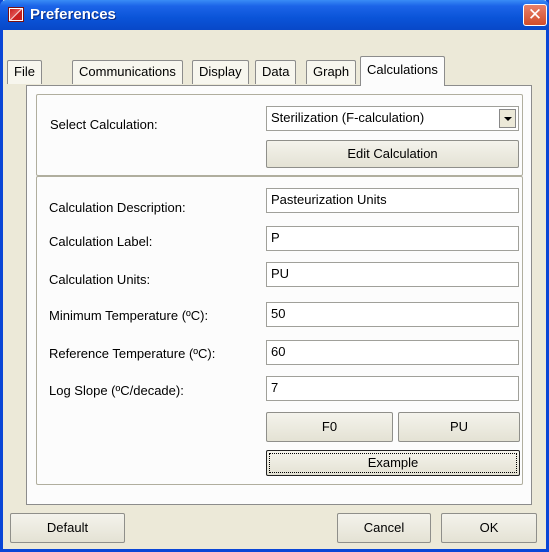 This screenshot has width=549, height=552. I want to click on calculation-description-label: Calculation Description:, so click(117, 207).